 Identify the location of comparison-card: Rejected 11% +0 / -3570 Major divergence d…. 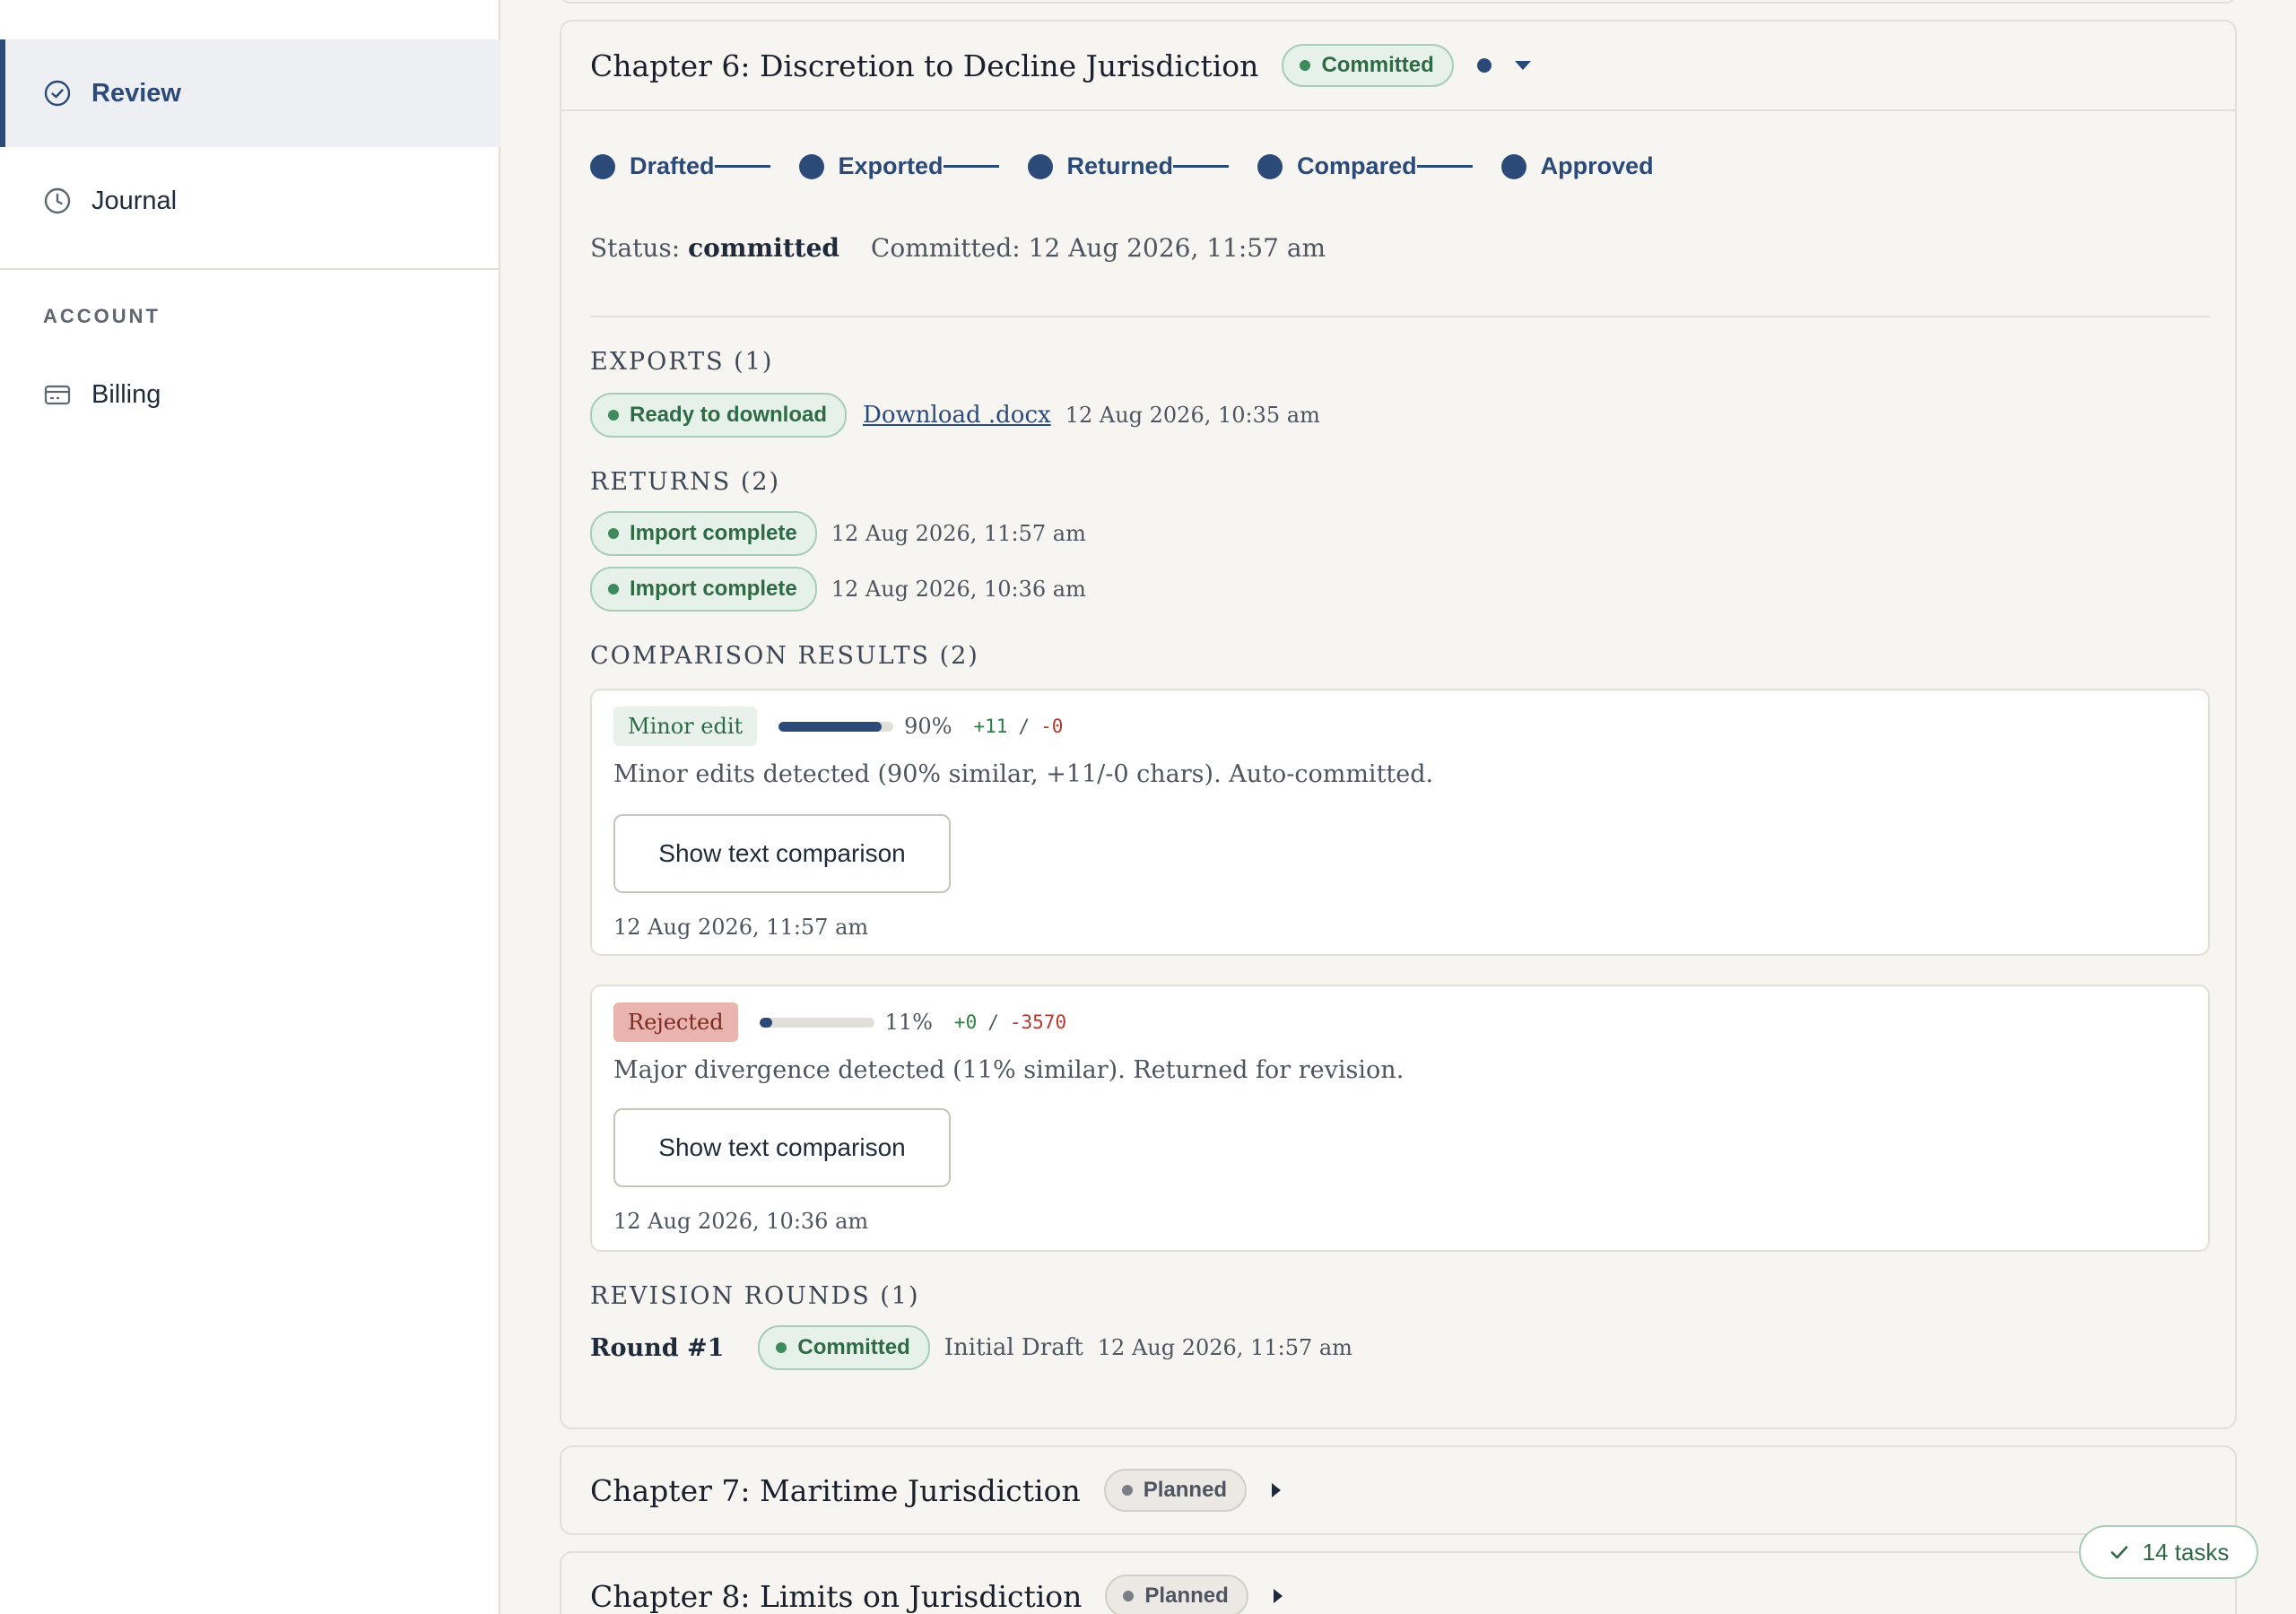
(1400, 1118).